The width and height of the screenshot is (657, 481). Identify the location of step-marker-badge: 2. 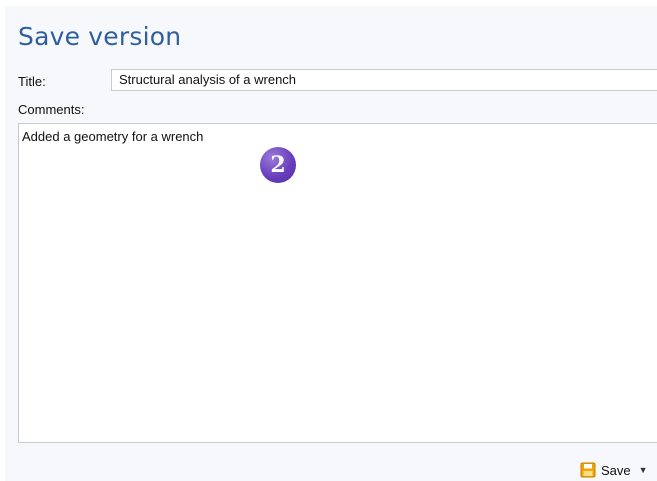
(278, 165).